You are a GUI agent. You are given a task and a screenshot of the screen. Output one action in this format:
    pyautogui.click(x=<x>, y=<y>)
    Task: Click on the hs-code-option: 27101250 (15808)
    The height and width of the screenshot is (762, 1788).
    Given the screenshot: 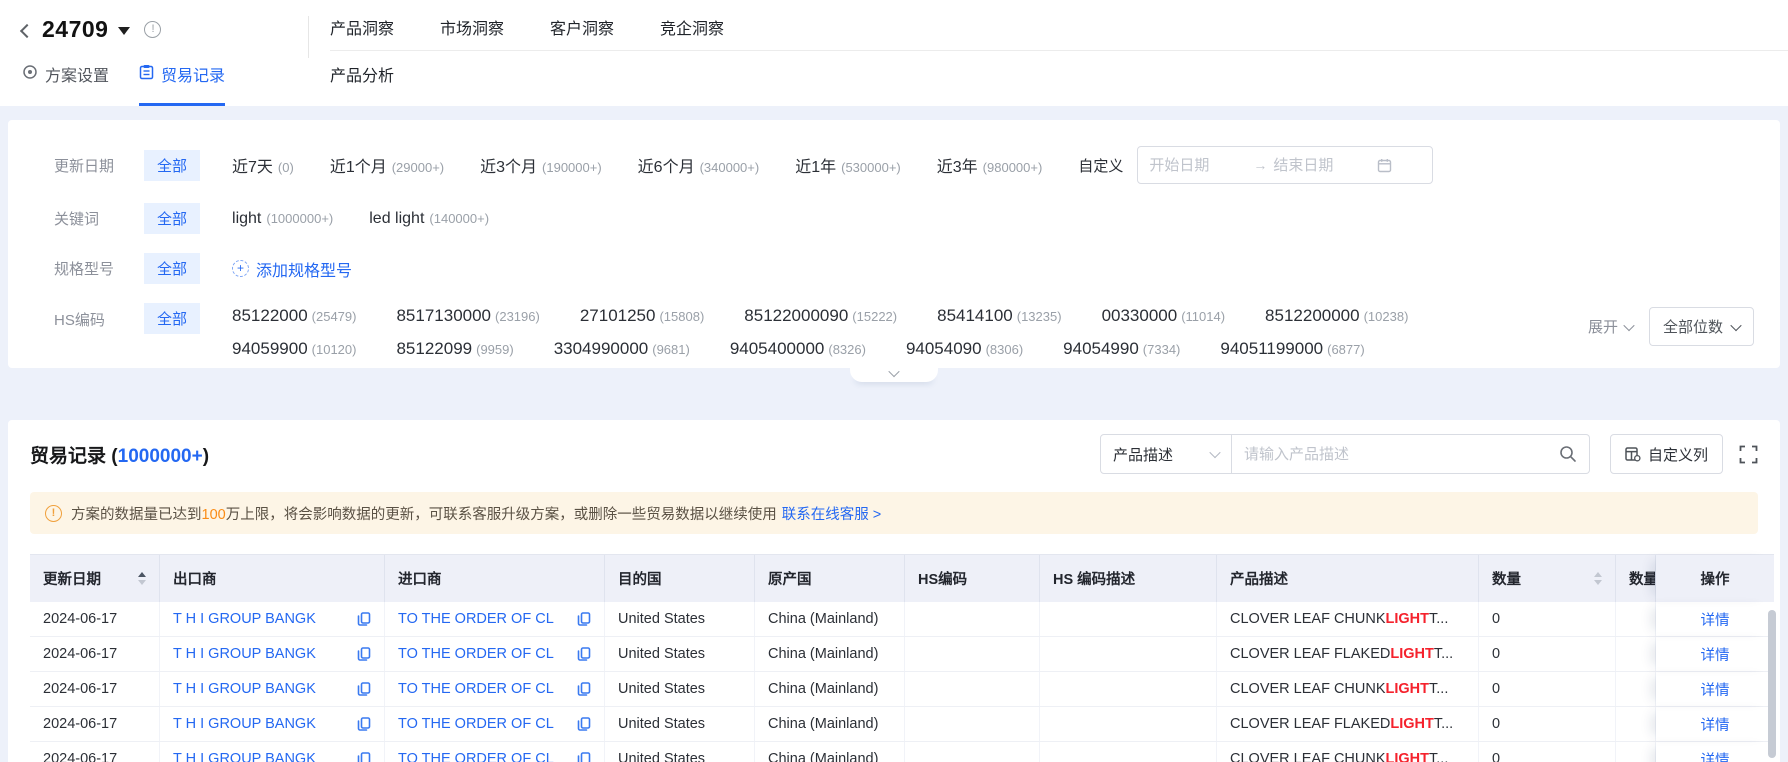 What is the action you would take?
    pyautogui.click(x=642, y=316)
    